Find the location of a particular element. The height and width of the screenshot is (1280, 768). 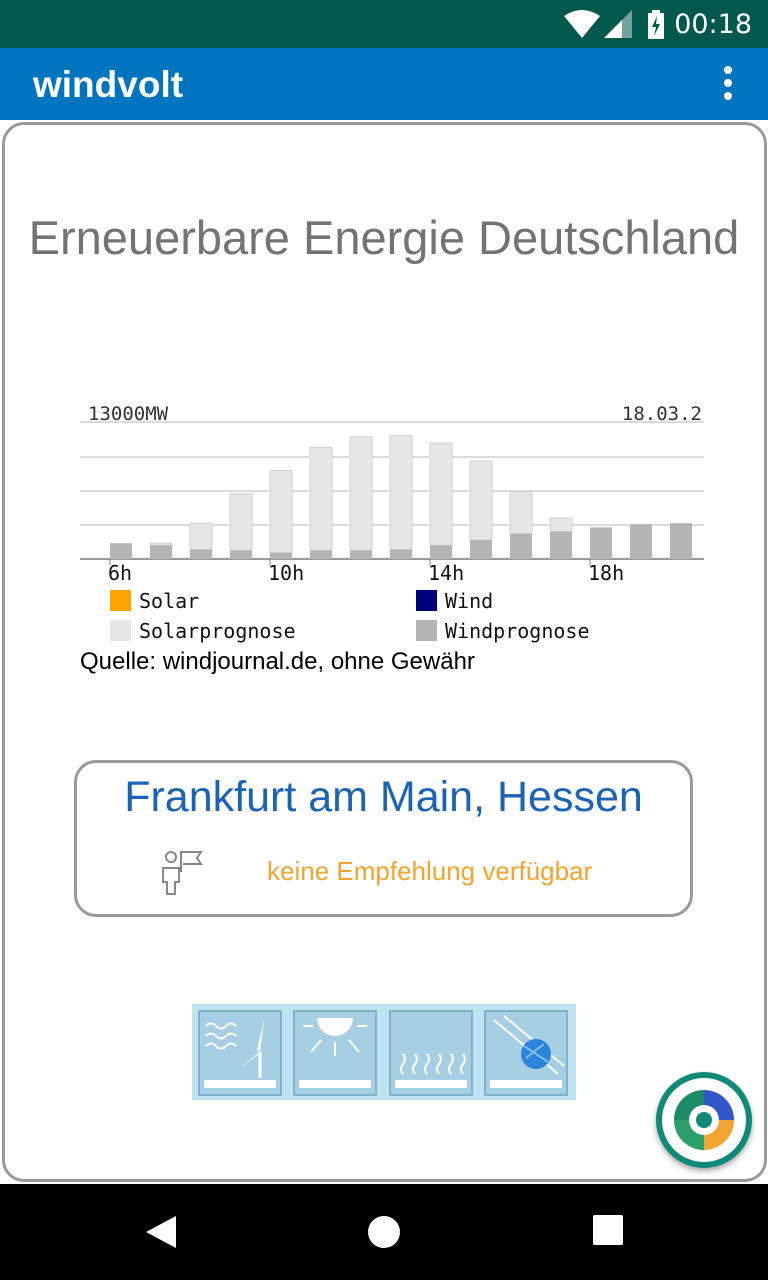

wifi-icon is located at coordinates (582, 24).